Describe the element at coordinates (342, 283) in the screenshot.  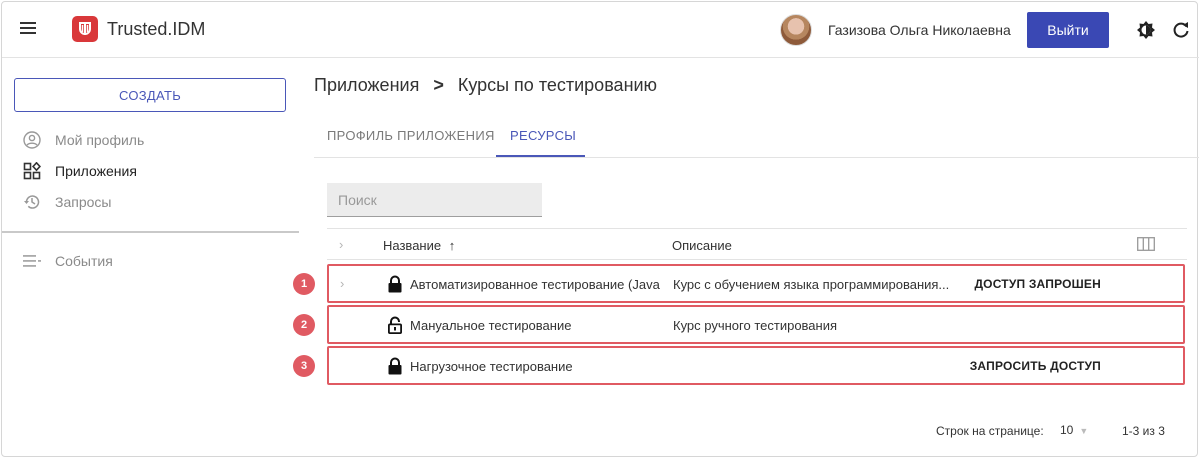
I see `expand-row-chevron-icon: ›` at that location.